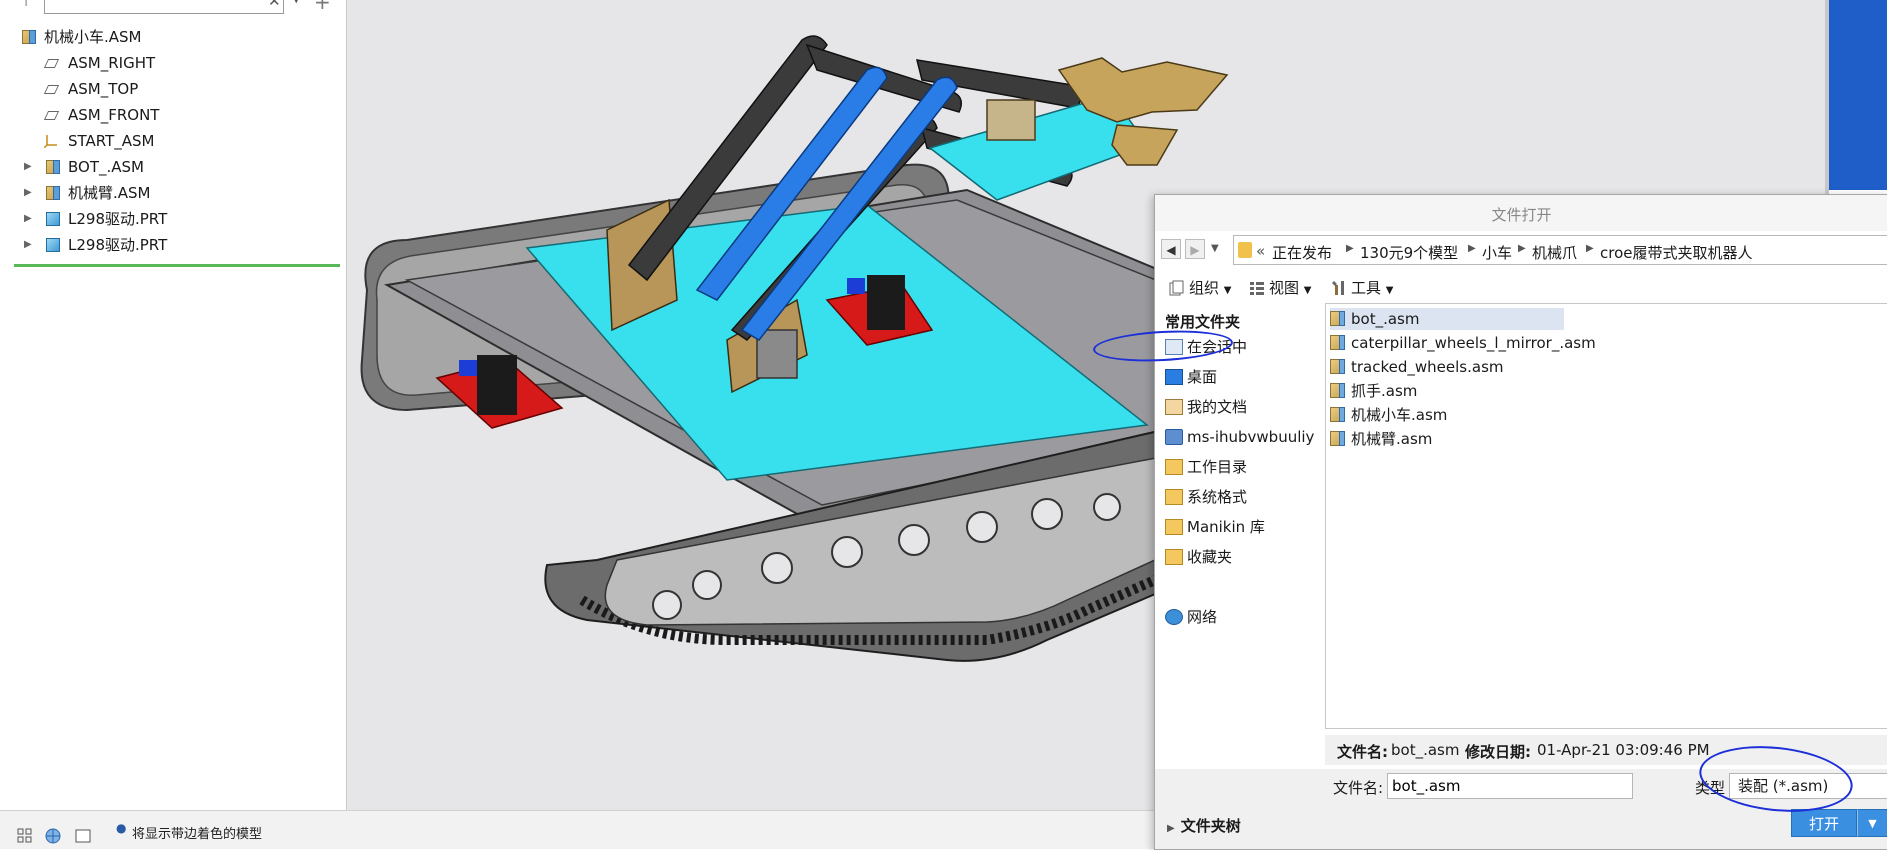 The height and width of the screenshot is (850, 1887). I want to click on file-item-caterpillar-wheels: caterpillar_wheels_l_mirror_.asm, so click(1463, 343).